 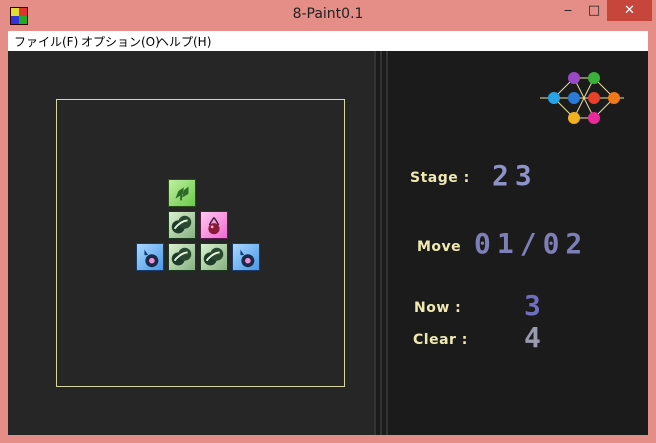 What do you see at coordinates (328, 41) in the screenshot?
I see `menu-bar: ファイル(F) オプション(O) ヘルプ(H)` at bounding box center [328, 41].